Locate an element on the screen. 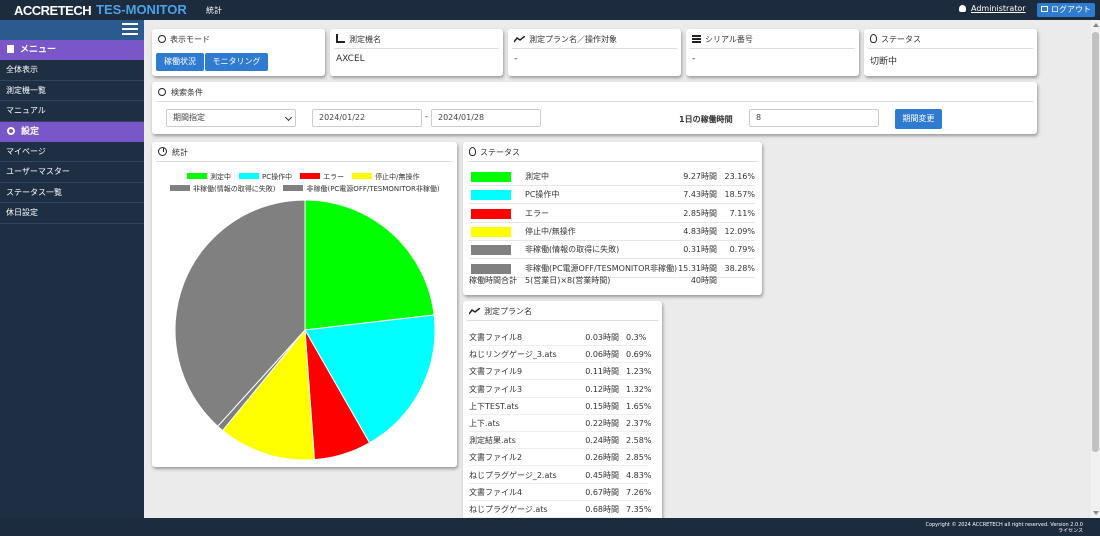 This screenshot has width=1100, height=536. plan-row: 文書ファイル9 0.11時間 1.23% is located at coordinates (560, 372).